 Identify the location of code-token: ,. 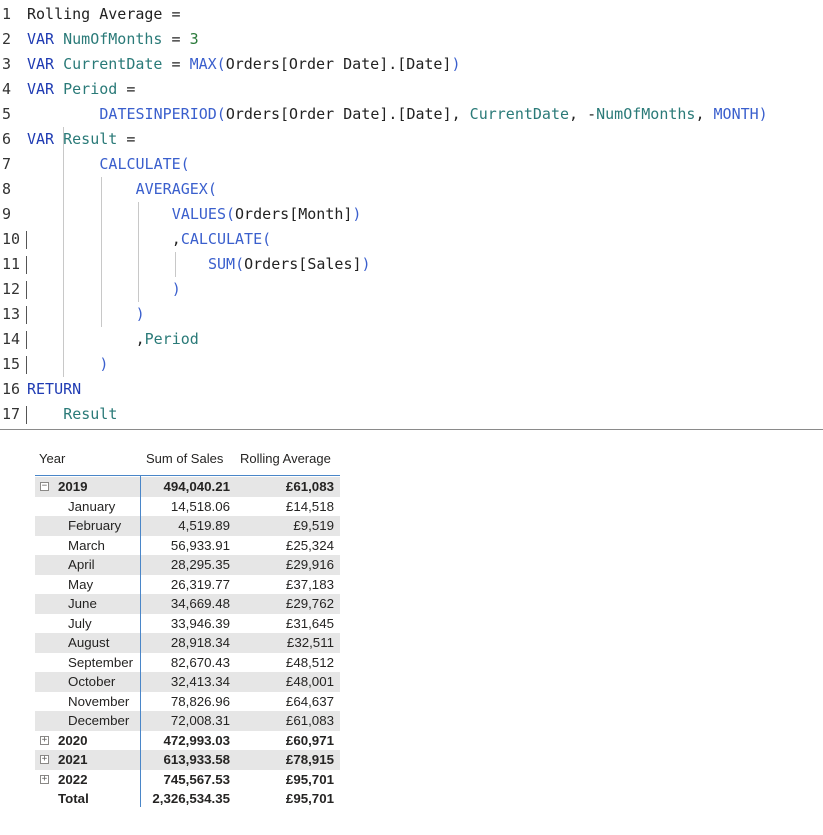
(704, 114).